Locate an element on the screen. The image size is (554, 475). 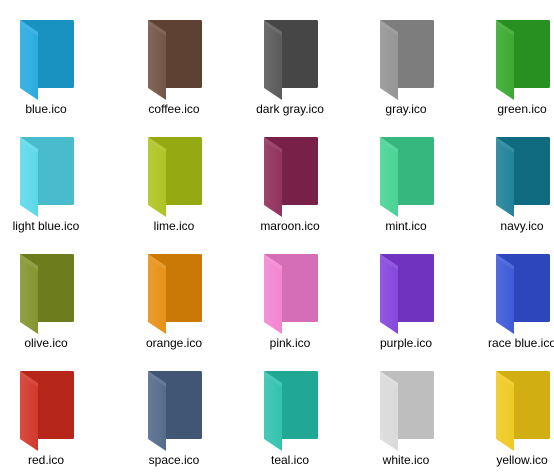
file-item: teal.ico is located at coordinates (290, 409).